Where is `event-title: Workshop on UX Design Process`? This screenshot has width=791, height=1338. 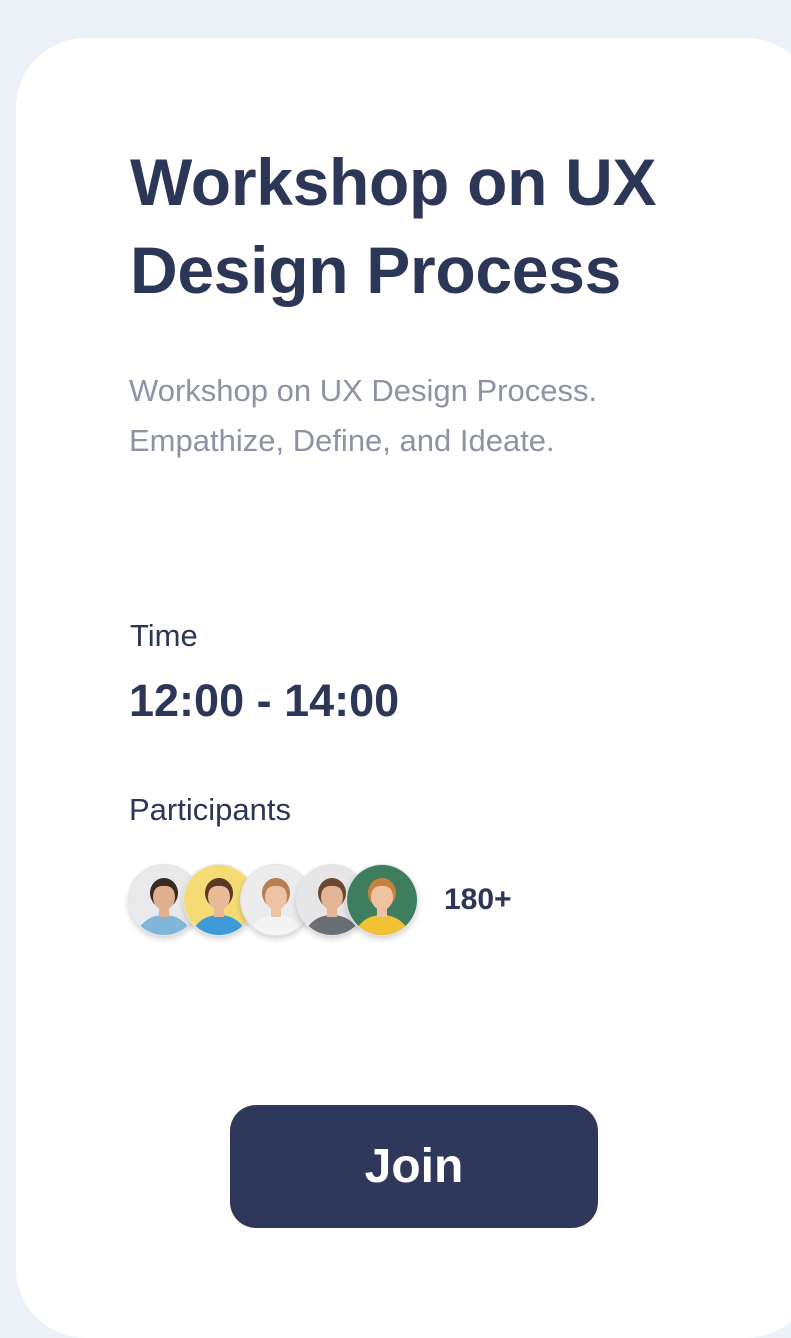
event-title: Workshop on UX Design Process is located at coordinates (393, 226).